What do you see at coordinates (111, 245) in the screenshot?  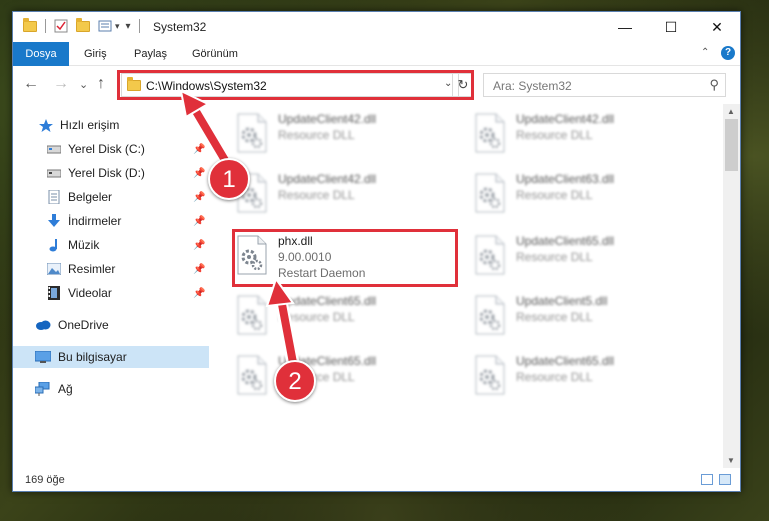 I see `nav-item-music: Müzik 📌` at bounding box center [111, 245].